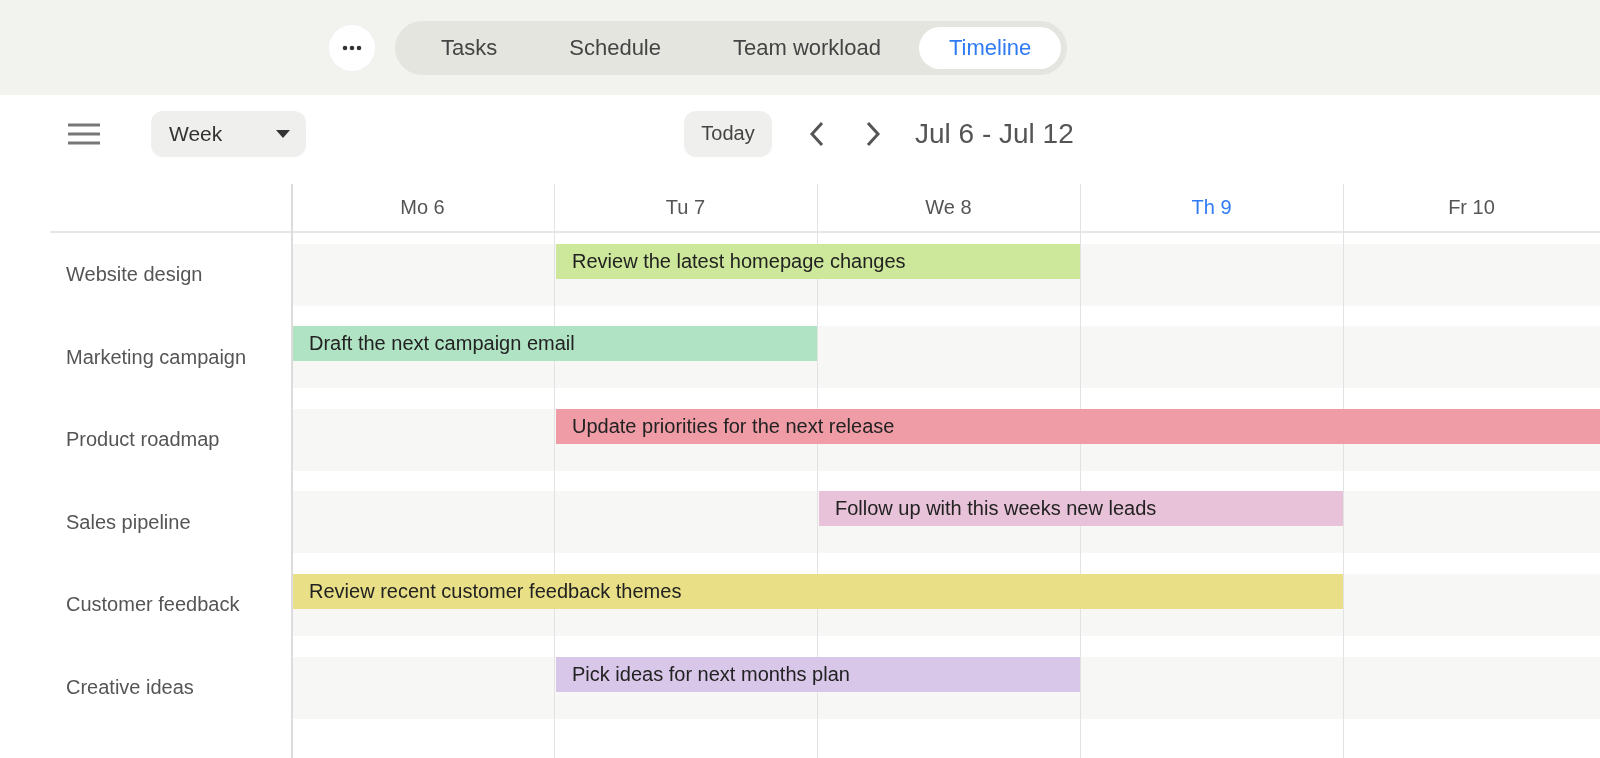 The image size is (1600, 758). I want to click on today-button: Today, so click(728, 133).